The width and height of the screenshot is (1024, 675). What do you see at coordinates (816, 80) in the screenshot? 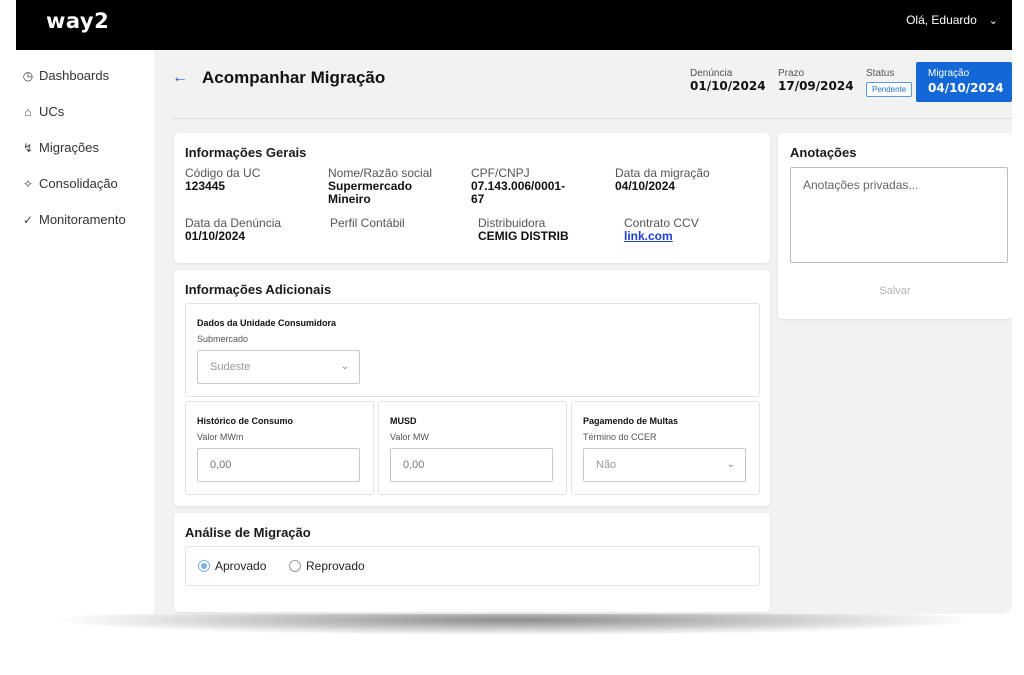
I see `prazo-info: Prazo 17/09/2024` at bounding box center [816, 80].